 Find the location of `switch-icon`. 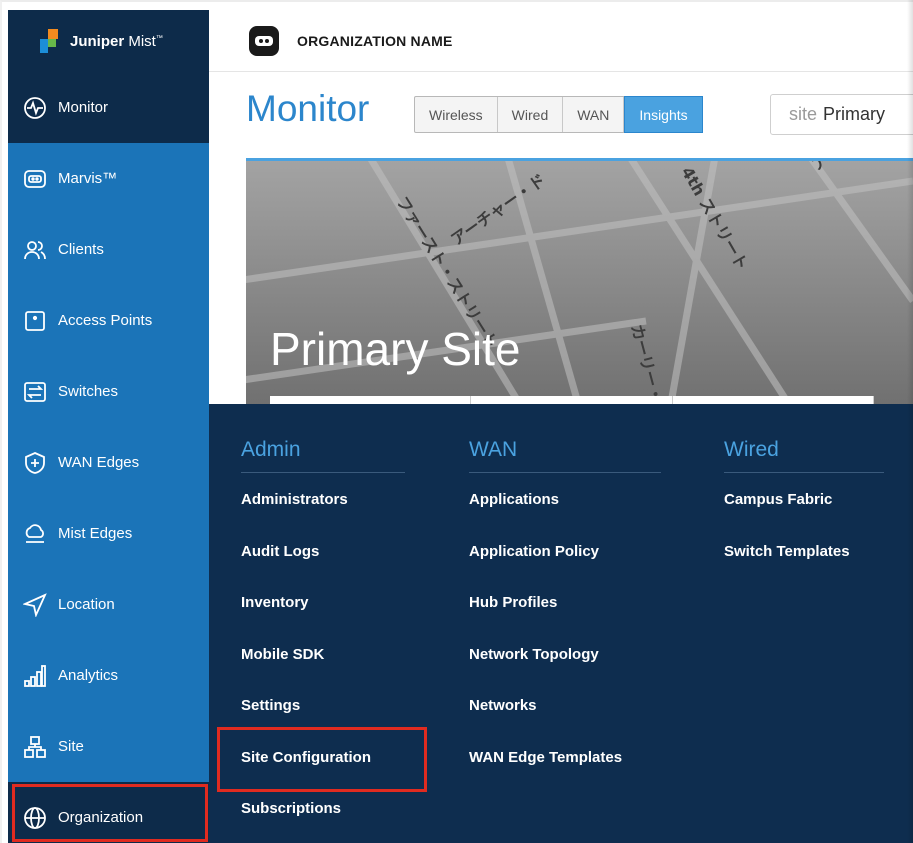

switch-icon is located at coordinates (35, 392).